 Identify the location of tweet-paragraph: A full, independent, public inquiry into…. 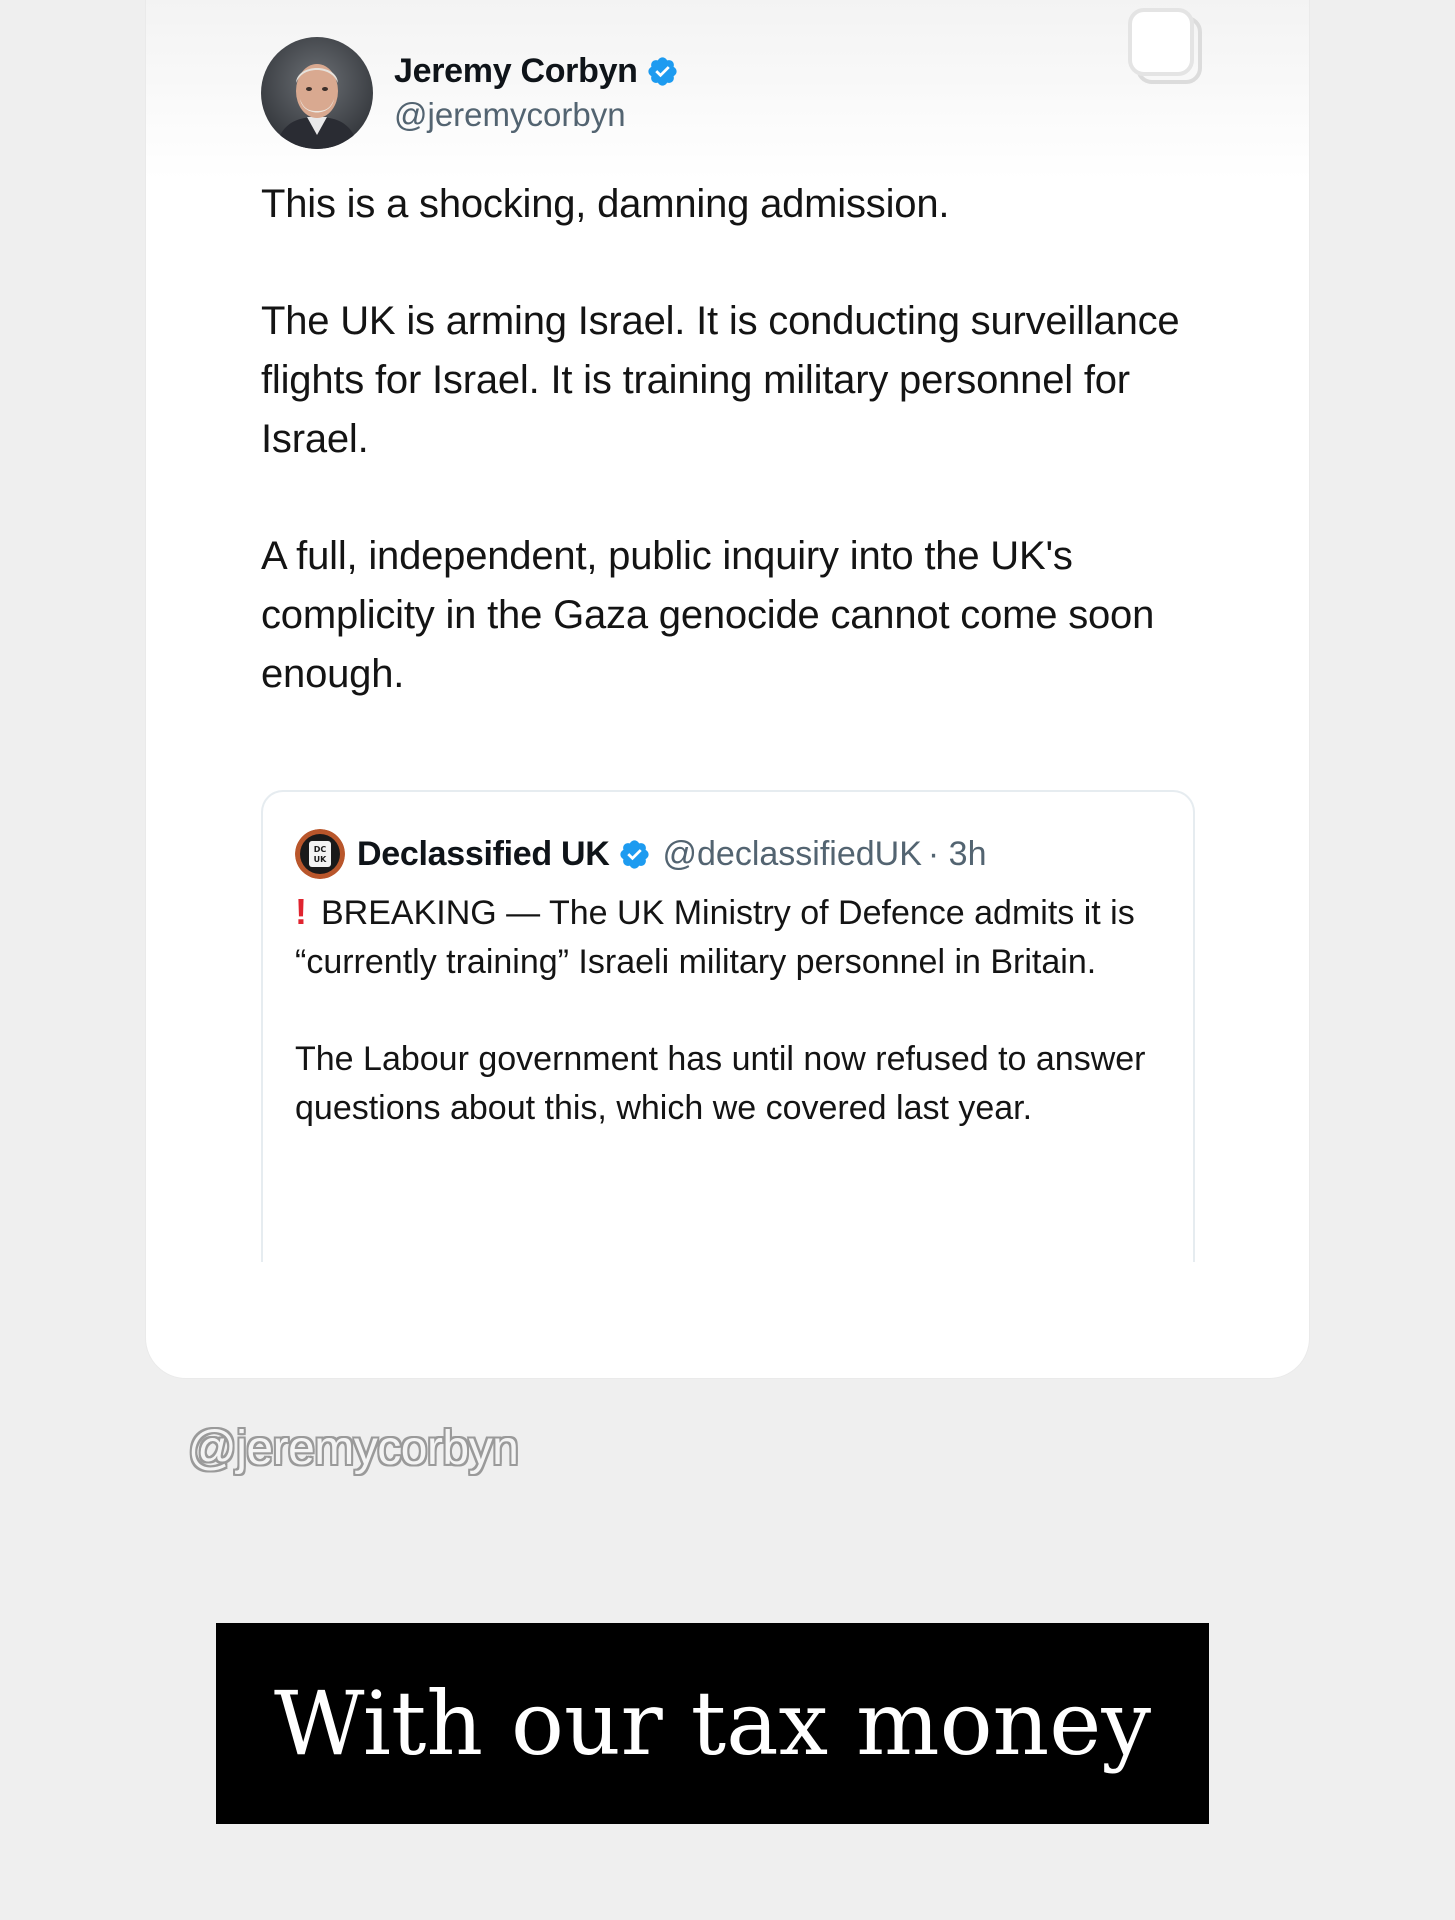
(708, 615).